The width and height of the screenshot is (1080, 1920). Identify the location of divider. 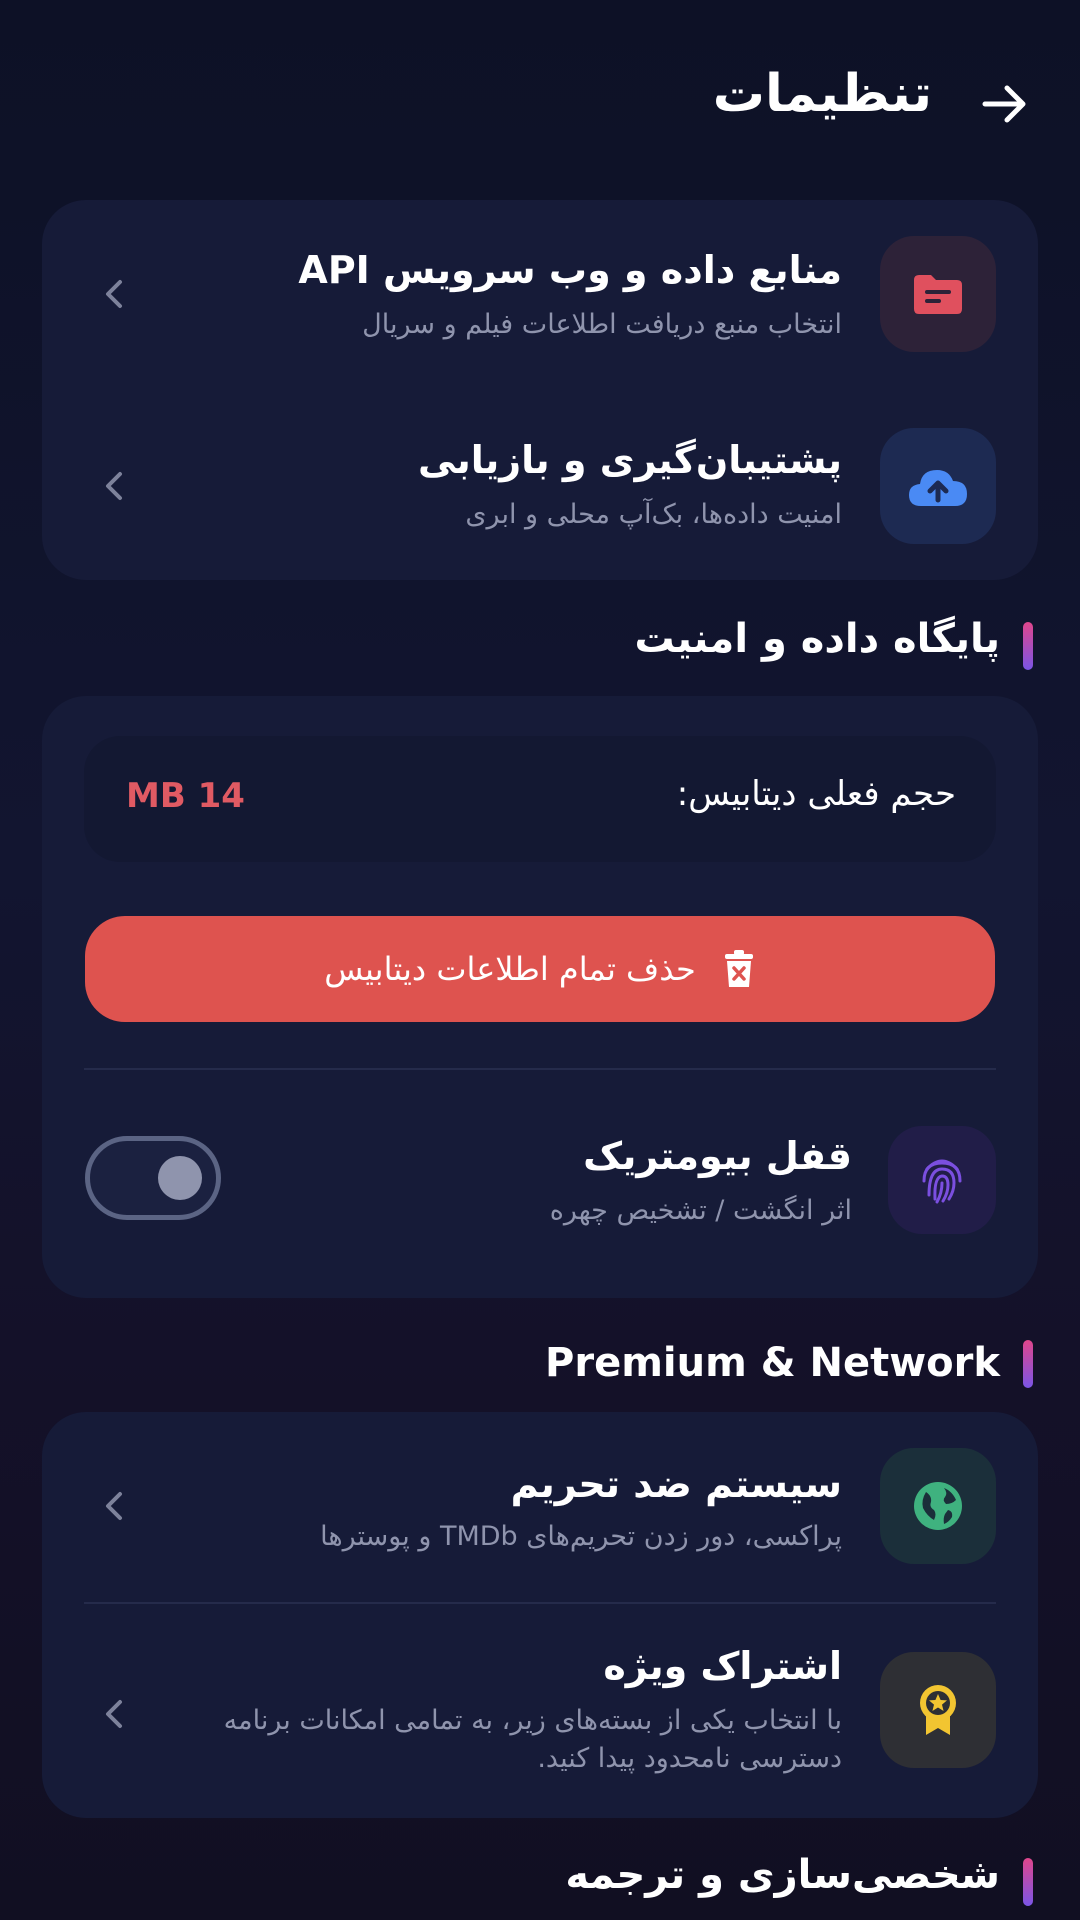
(540, 1069).